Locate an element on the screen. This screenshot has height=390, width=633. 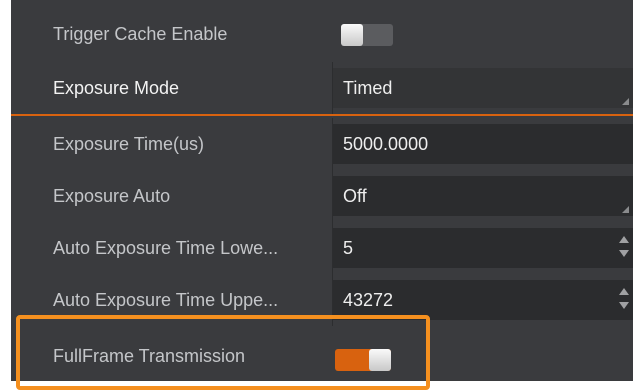
auto-exposure-time-lower-spinbox: 5 is located at coordinates (483, 248).